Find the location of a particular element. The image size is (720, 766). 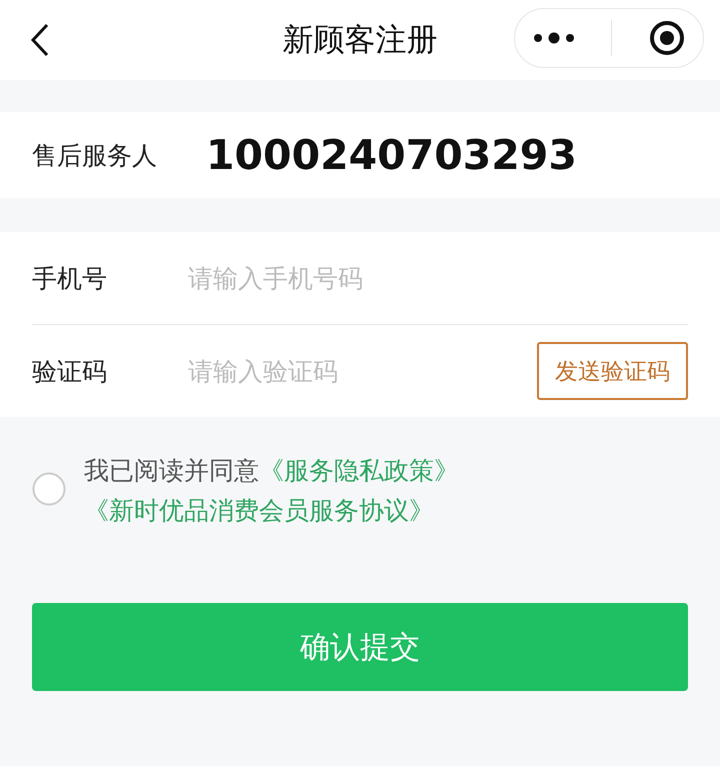

agreement-link: 《服务隐私政策》 is located at coordinates (359, 470).